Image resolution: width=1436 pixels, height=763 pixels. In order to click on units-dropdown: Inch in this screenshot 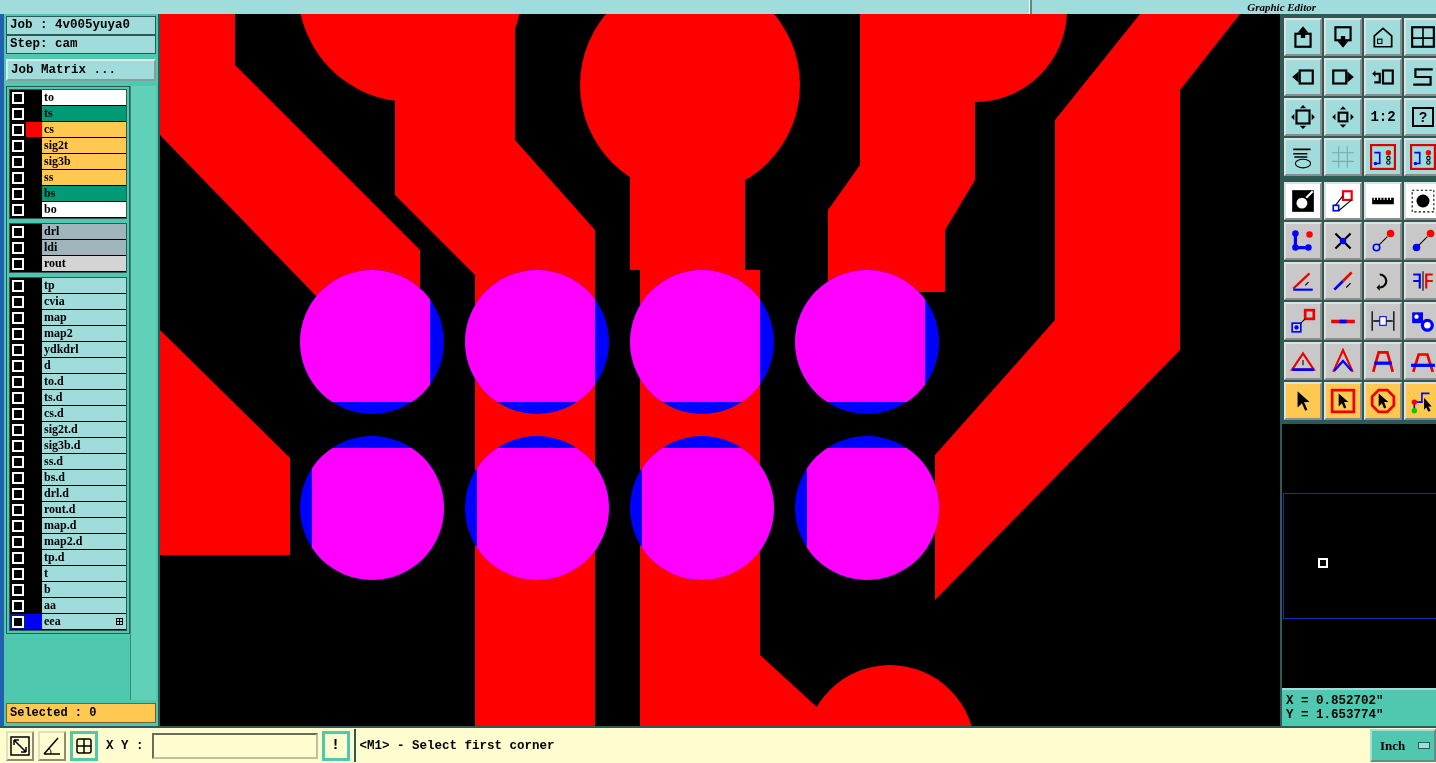, I will do `click(1403, 745)`.